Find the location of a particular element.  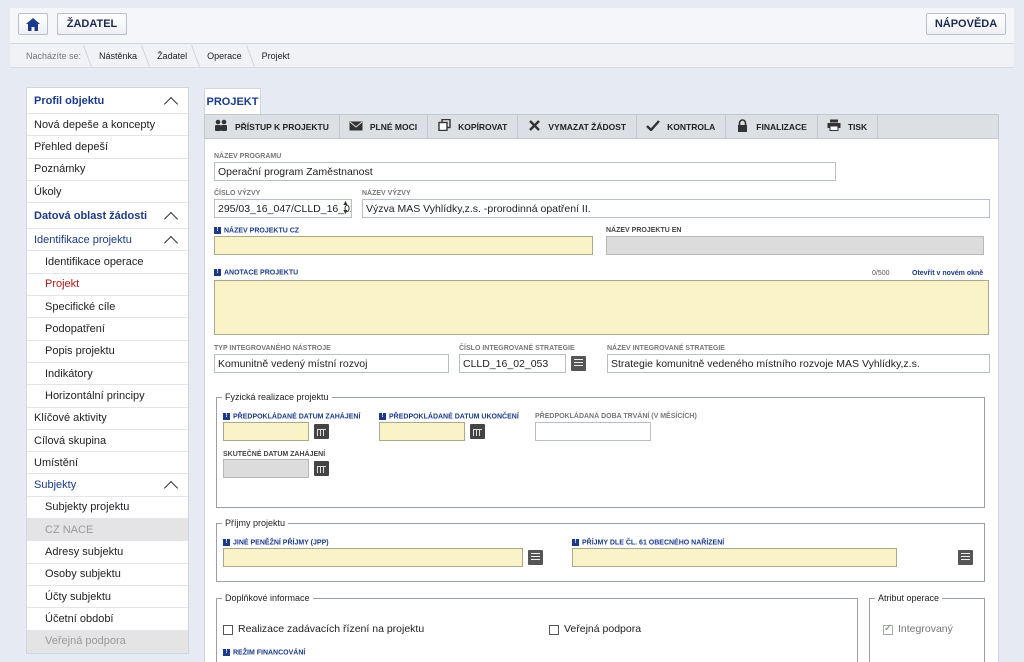

sidebar-item-label: Účty subjektu is located at coordinates (78, 596).